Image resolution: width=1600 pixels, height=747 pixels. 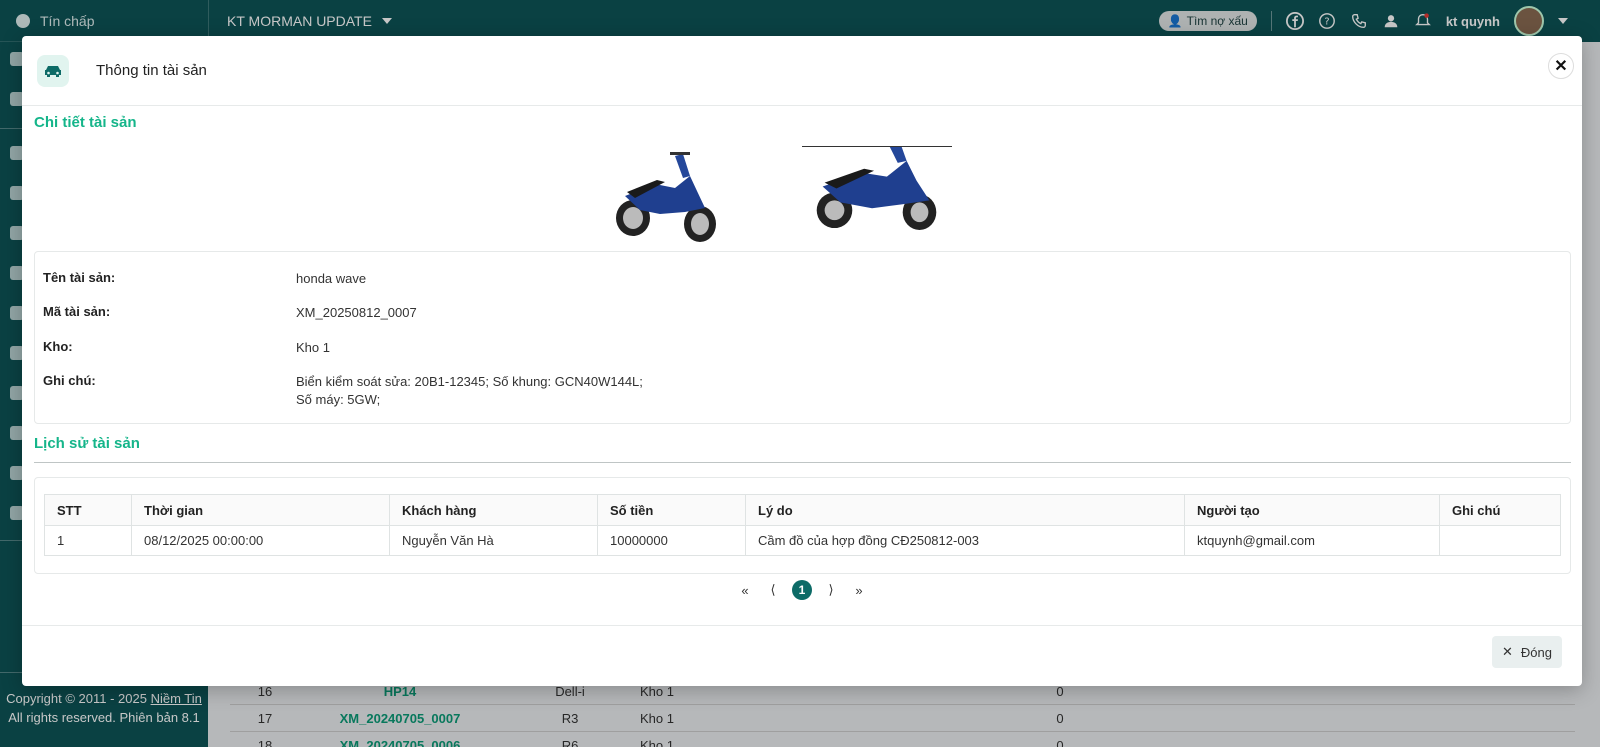 I want to click on col-time: Thời gian, so click(x=260, y=510).